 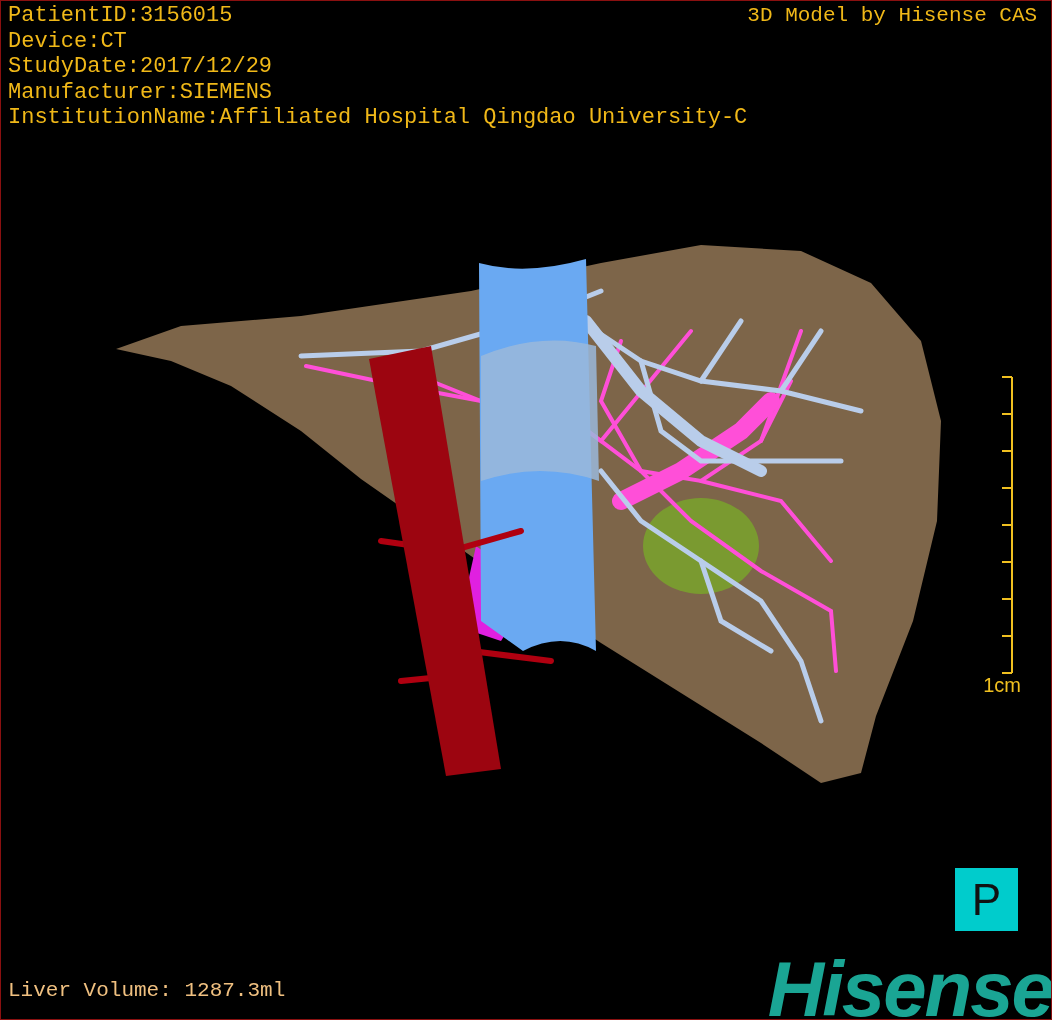 What do you see at coordinates (909, 986) in the screenshot?
I see `logo: Hisense` at bounding box center [909, 986].